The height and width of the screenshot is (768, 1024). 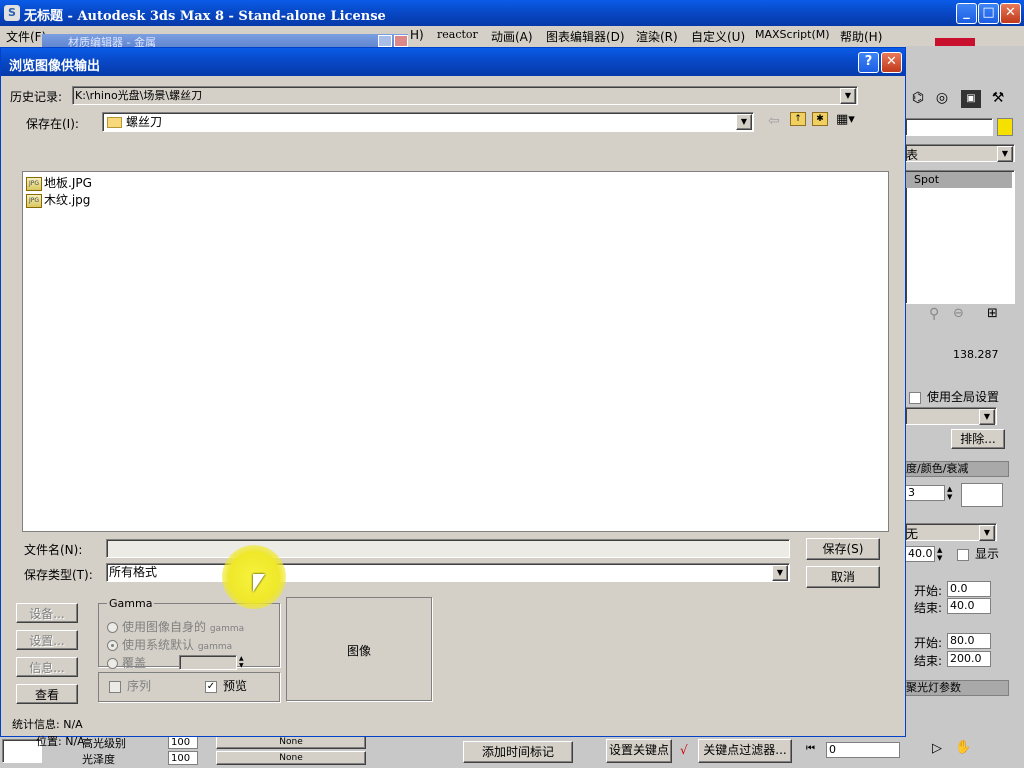 I want to click on view-menu-icon: ▦▾, so click(x=845, y=119).